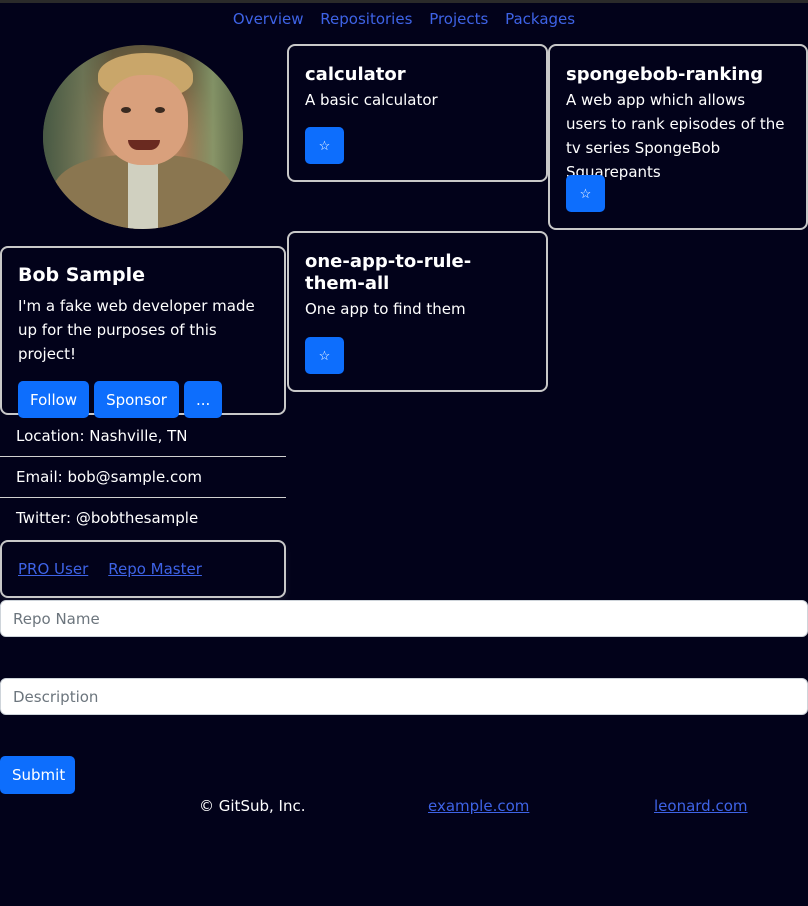  What do you see at coordinates (143, 477) in the screenshot?
I see `email-info: Email: bob@sample.com` at bounding box center [143, 477].